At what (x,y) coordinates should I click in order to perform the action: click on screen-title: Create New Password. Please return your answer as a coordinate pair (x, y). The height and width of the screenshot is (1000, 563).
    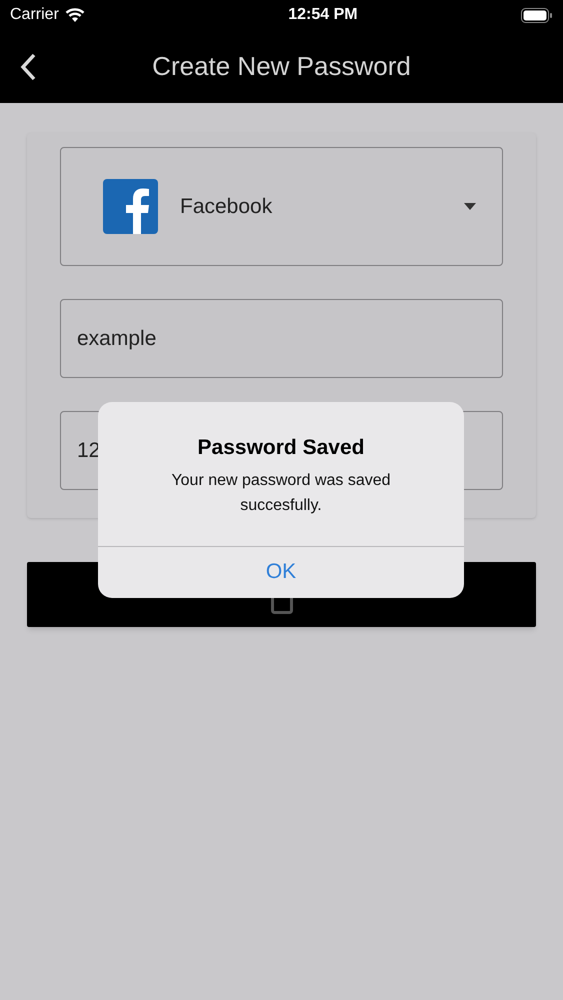
    Looking at the image, I should click on (281, 66).